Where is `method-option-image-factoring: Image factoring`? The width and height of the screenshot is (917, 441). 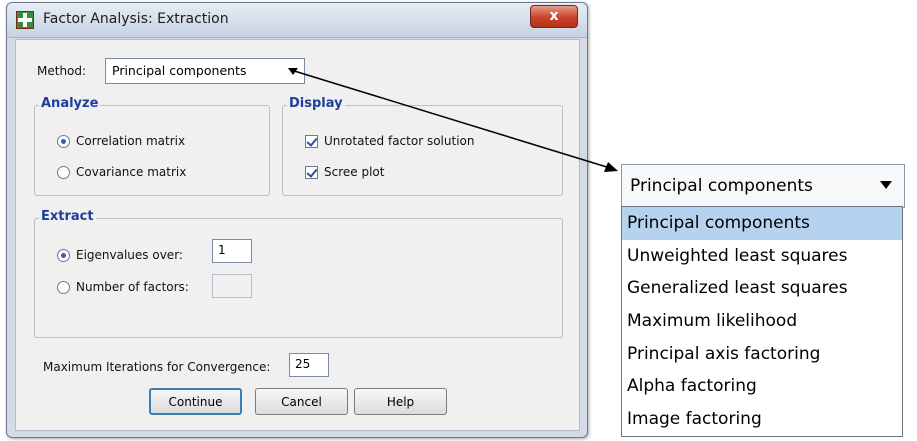 method-option-image-factoring: Image factoring is located at coordinates (762, 419).